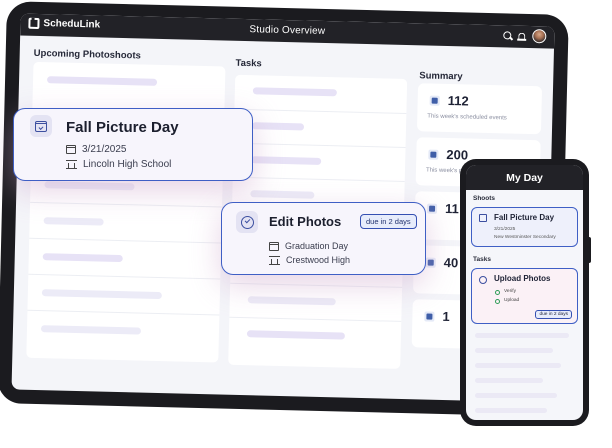  I want to click on upcoming-photoshoots-heading: Upcoming Photoshoots, so click(87, 54).